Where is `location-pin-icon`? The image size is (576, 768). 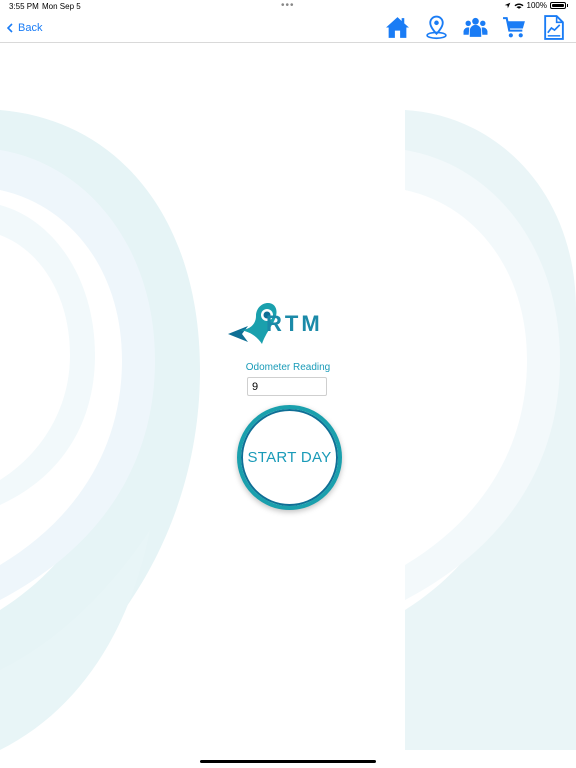 location-pin-icon is located at coordinates (436, 27).